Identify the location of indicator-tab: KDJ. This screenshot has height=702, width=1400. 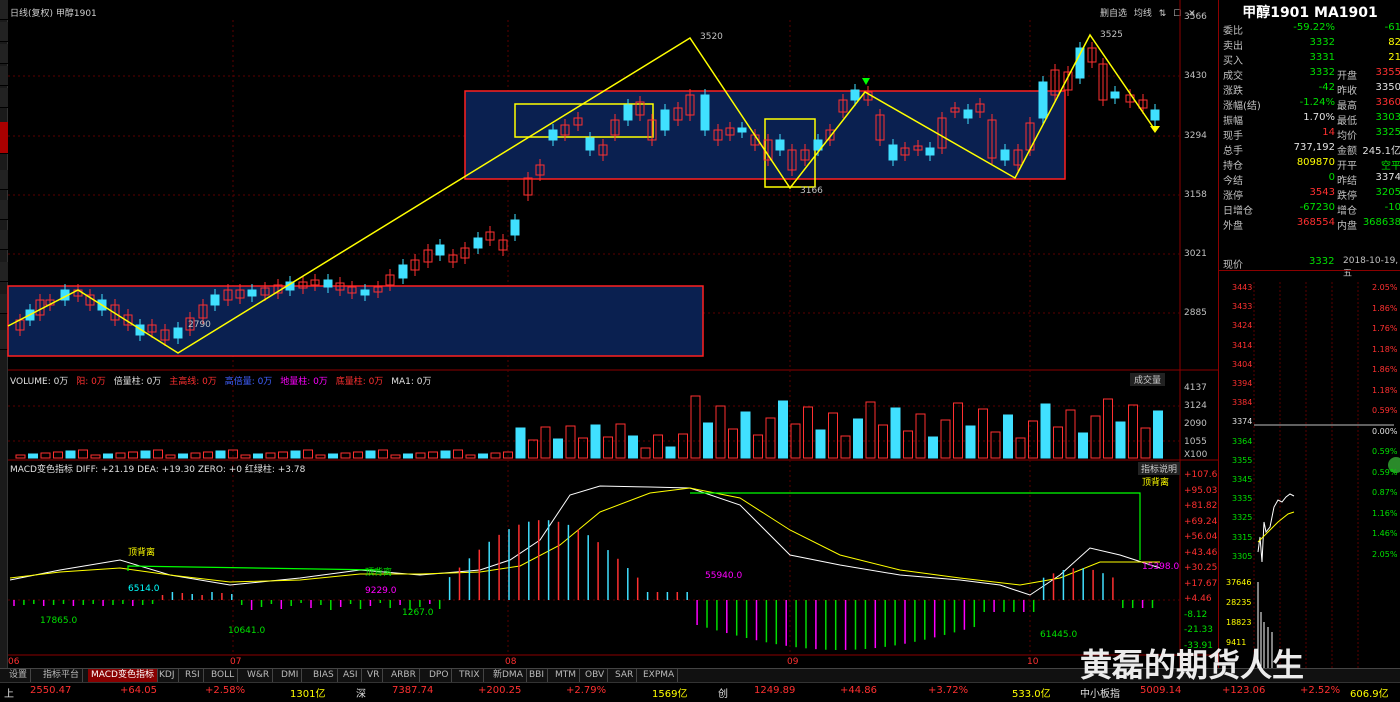
(167, 675).